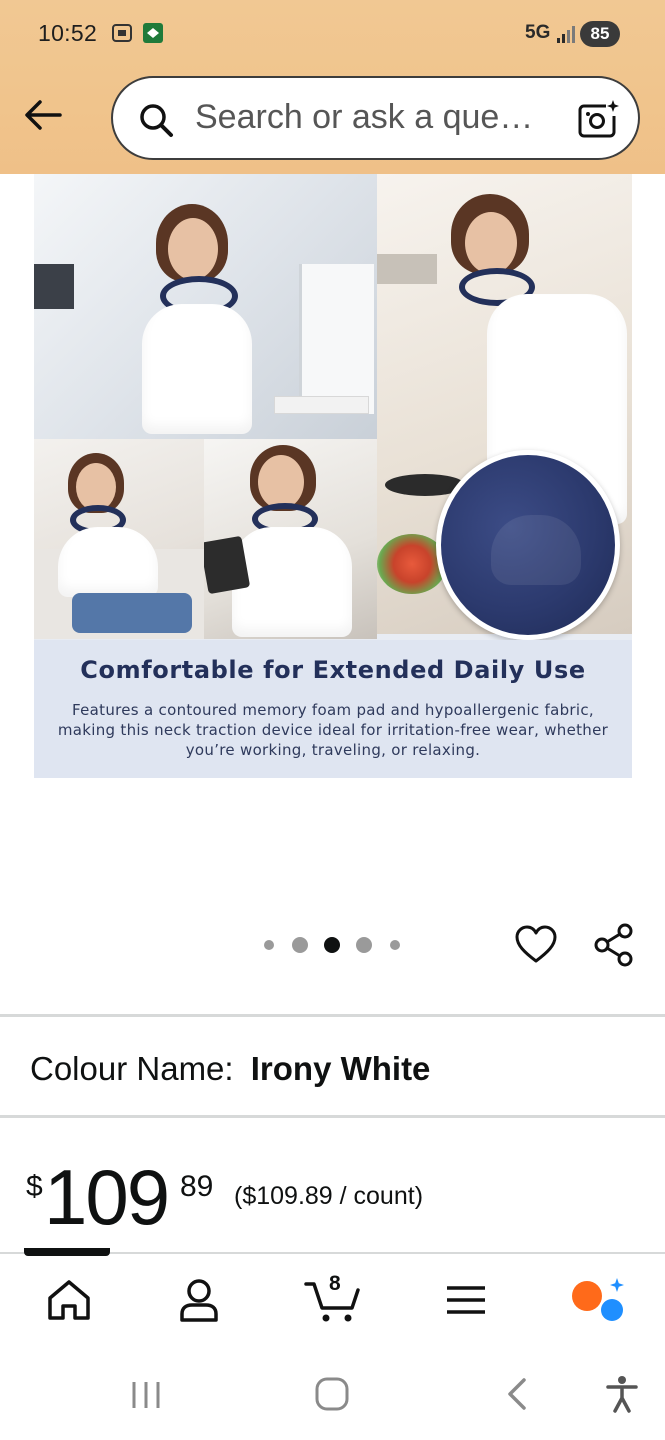  Describe the element at coordinates (153, 33) in the screenshot. I see `app-notification-icon` at that location.